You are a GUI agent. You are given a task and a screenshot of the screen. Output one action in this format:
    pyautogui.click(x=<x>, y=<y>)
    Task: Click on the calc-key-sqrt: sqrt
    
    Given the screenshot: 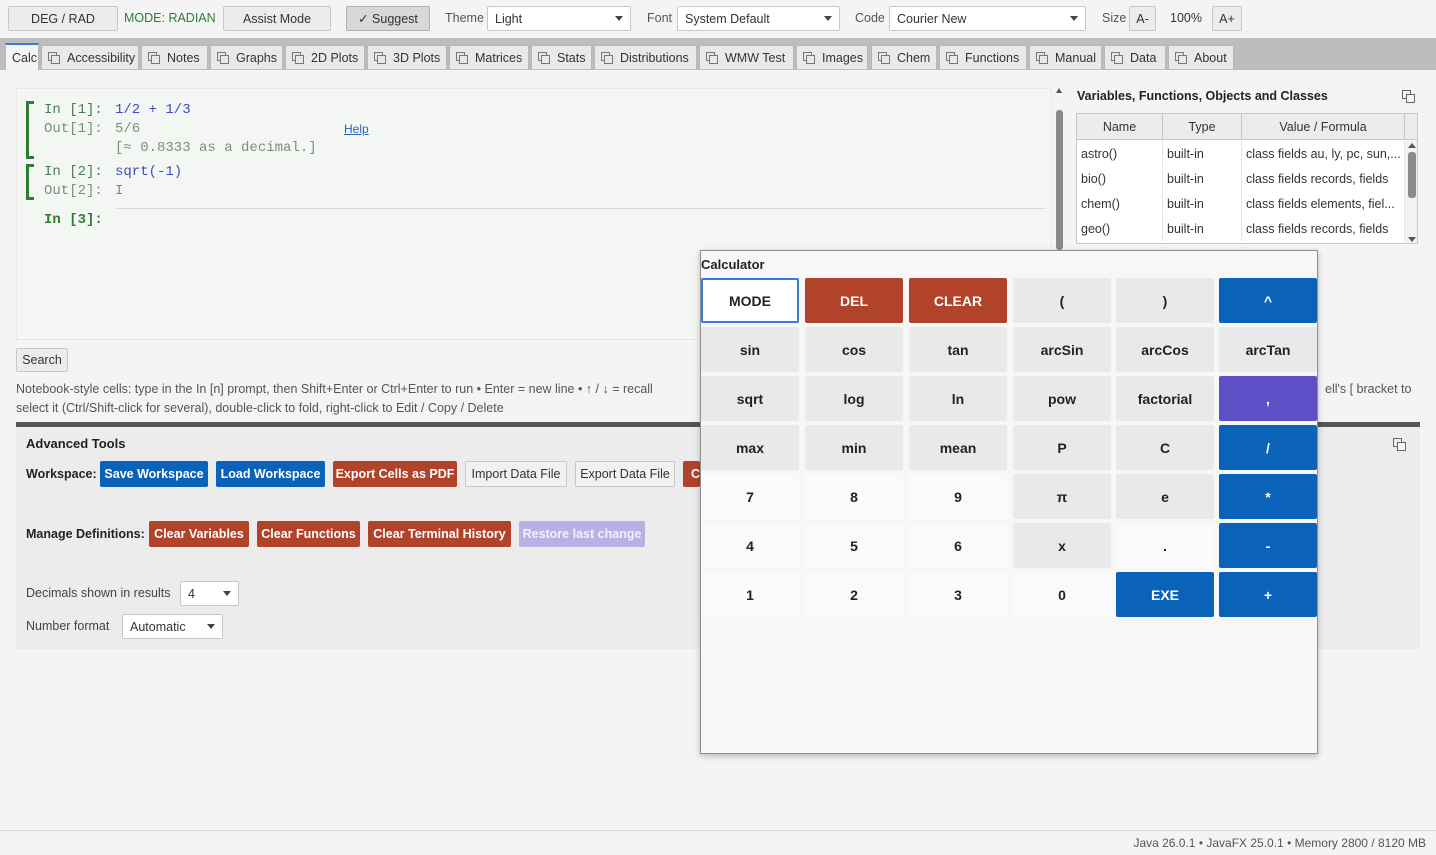 What is the action you would take?
    pyautogui.click(x=750, y=398)
    